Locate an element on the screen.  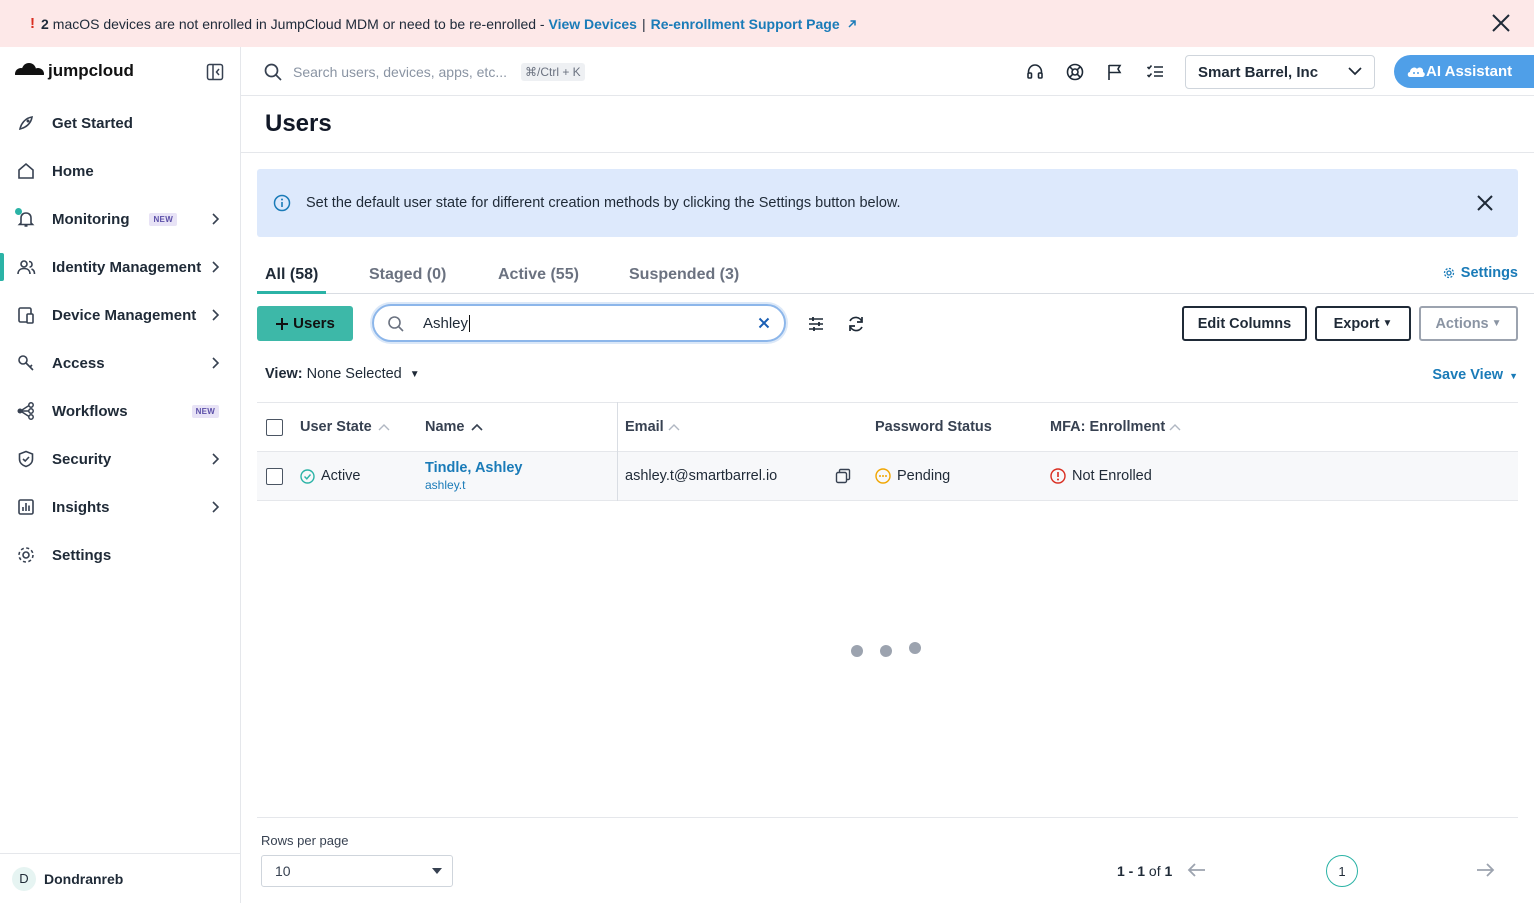
rows-per-page-select: 10 is located at coordinates (357, 871).